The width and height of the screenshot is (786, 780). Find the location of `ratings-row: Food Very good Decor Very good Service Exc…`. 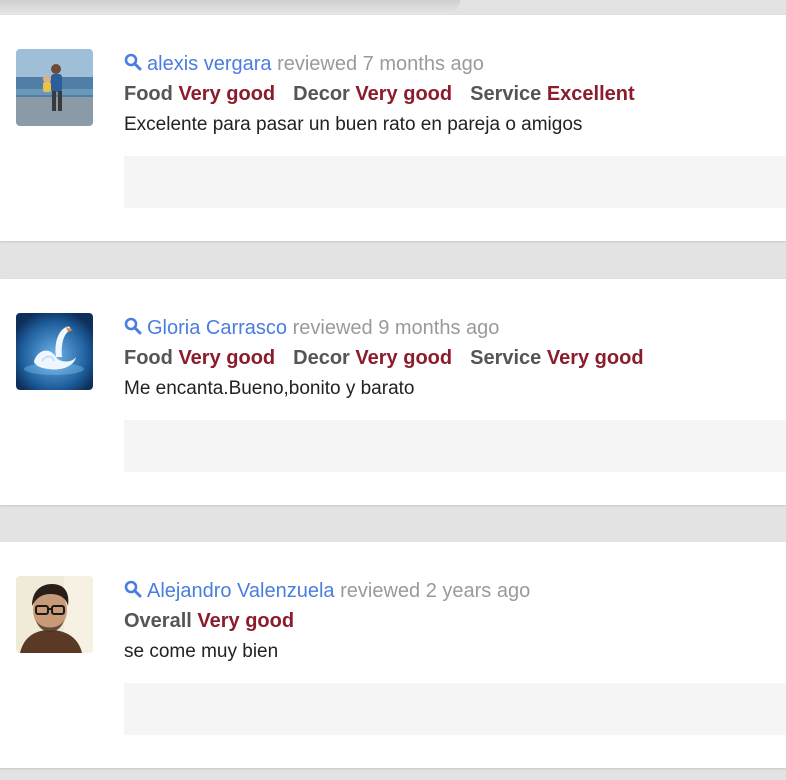

ratings-row: Food Very good Decor Very good Service Exc… is located at coordinates (455, 94).